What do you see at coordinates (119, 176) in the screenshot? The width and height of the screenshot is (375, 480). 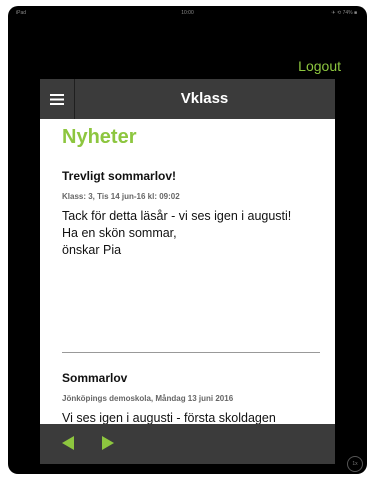 I see `post-title: Trevligt sommarlov!` at bounding box center [119, 176].